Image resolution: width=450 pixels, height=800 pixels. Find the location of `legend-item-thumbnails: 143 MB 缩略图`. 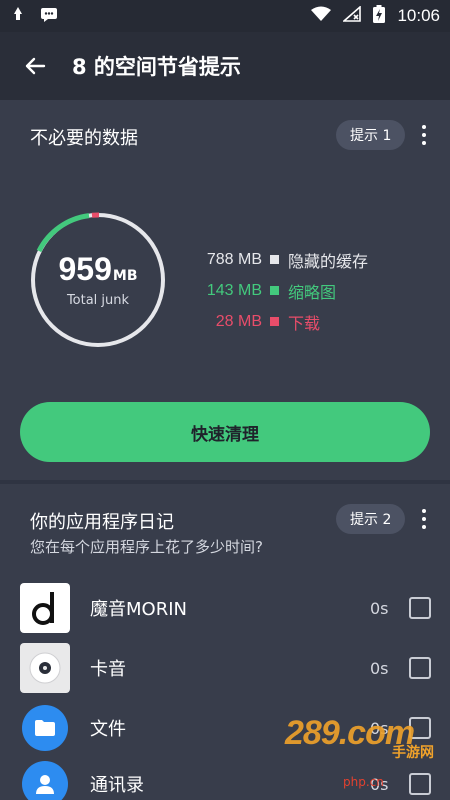

legend-item-thumbnails: 143 MB 缩略图 is located at coordinates (284, 290).